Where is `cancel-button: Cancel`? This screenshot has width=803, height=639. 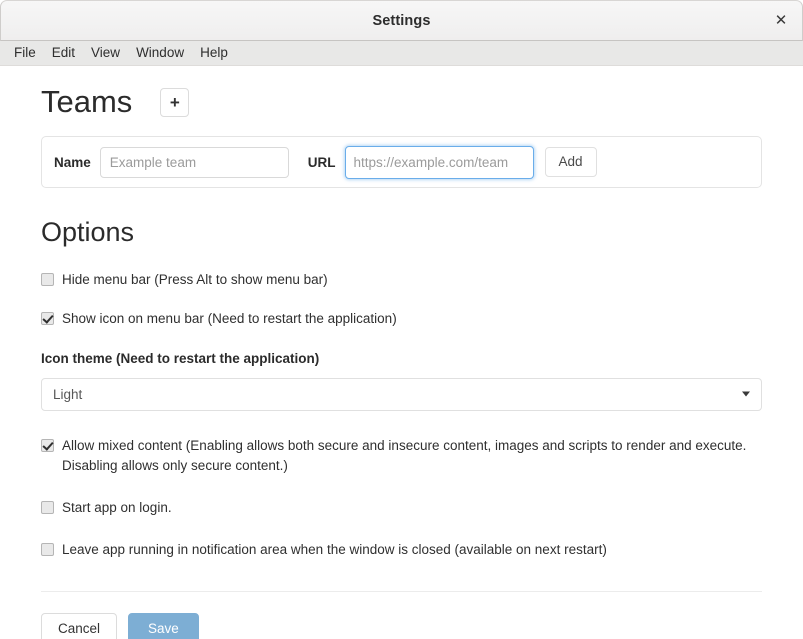 cancel-button: Cancel is located at coordinates (79, 625).